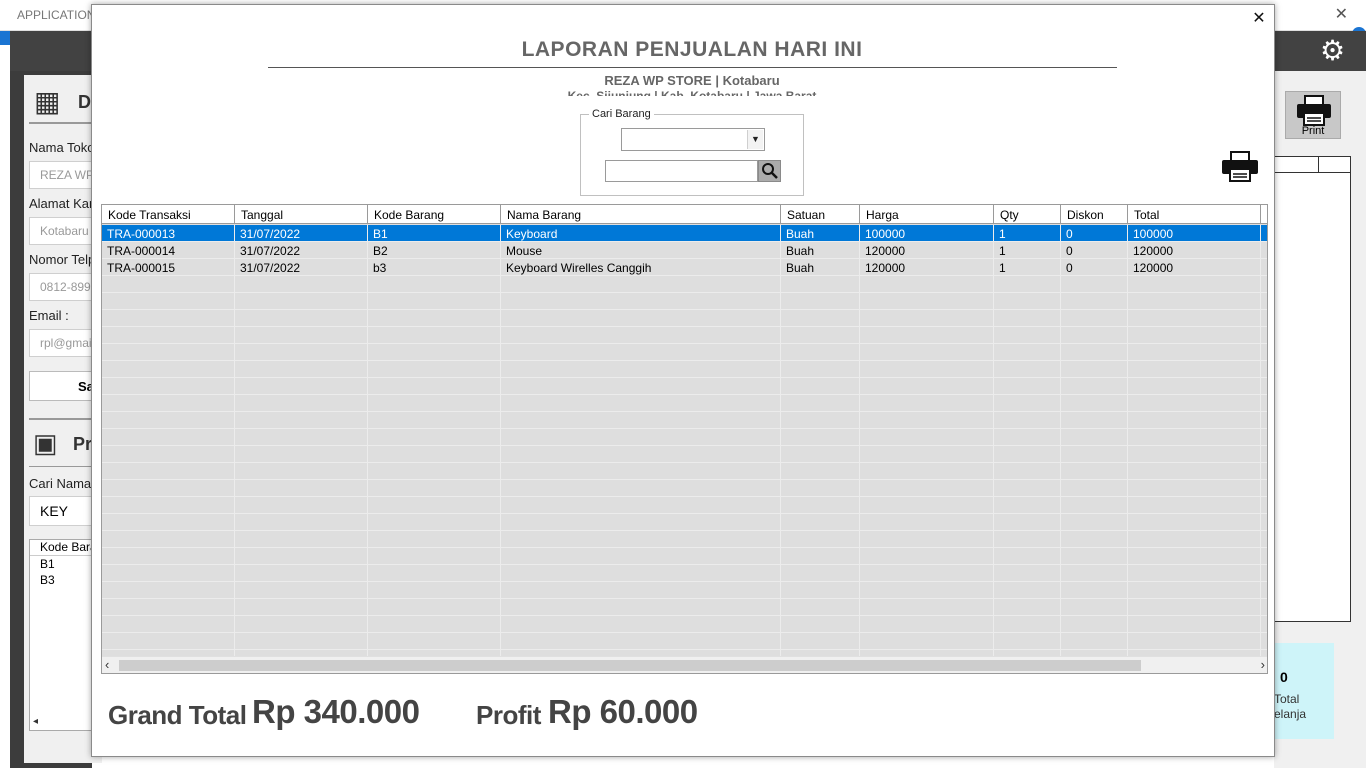 The width and height of the screenshot is (1366, 768). I want to click on table-cell: 120000, so click(1194, 267).